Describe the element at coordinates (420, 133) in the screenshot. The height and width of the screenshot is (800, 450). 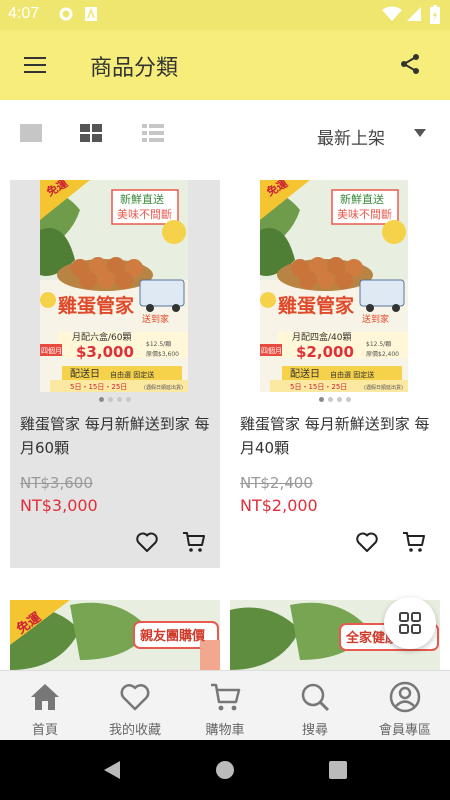
I see `sort-caret-icon` at that location.